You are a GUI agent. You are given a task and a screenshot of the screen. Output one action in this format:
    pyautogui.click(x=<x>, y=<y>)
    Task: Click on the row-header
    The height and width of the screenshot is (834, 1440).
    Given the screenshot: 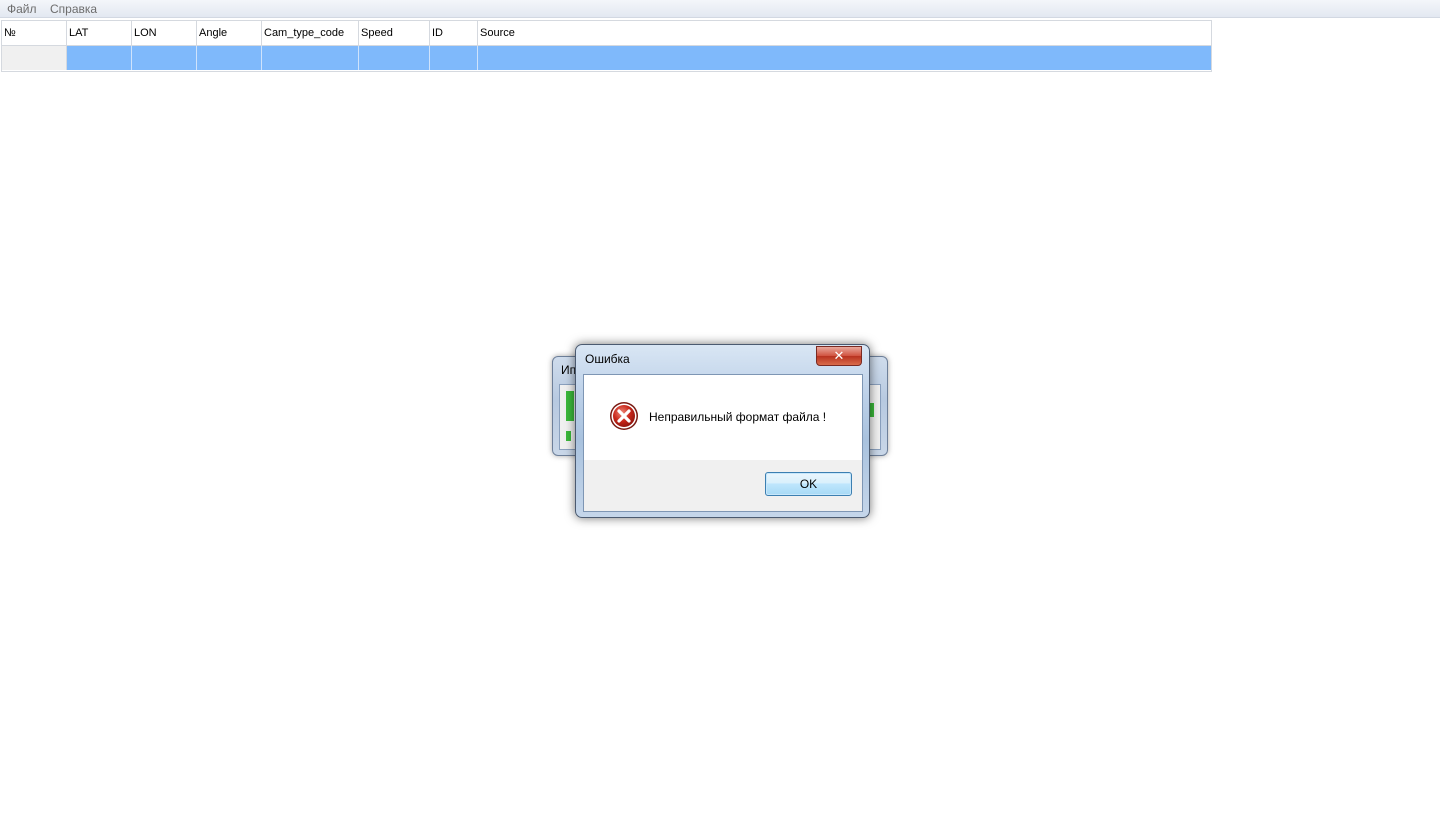 What is the action you would take?
    pyautogui.click(x=34, y=58)
    